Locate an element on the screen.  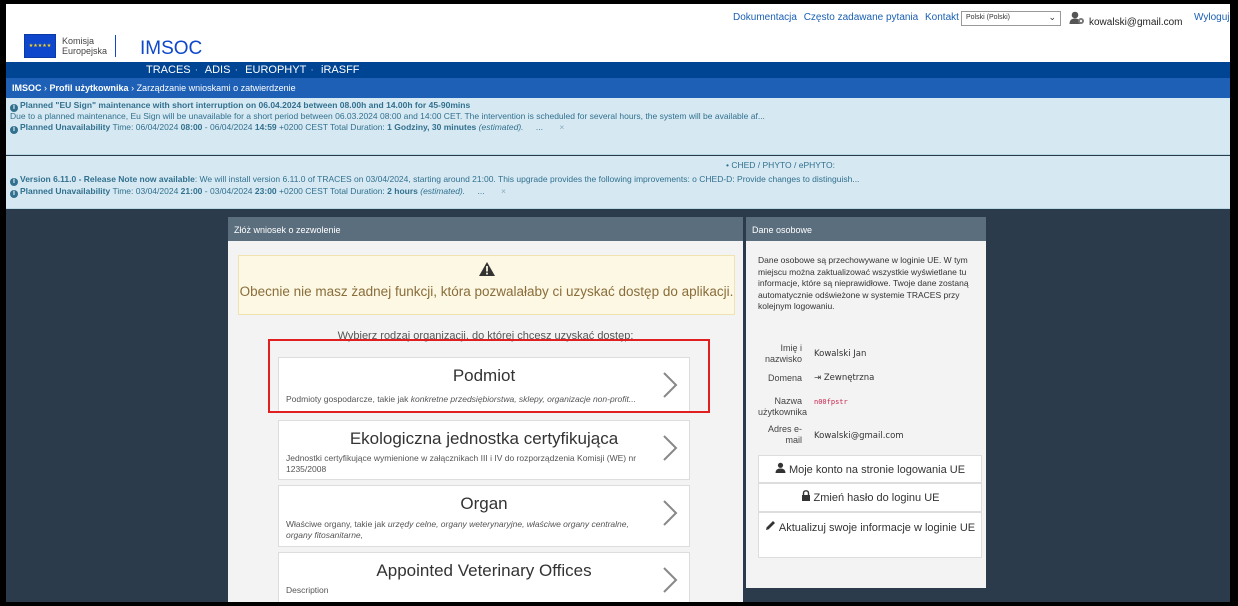
username-label: Nazwa użytkownika is located at coordinates (783, 406).